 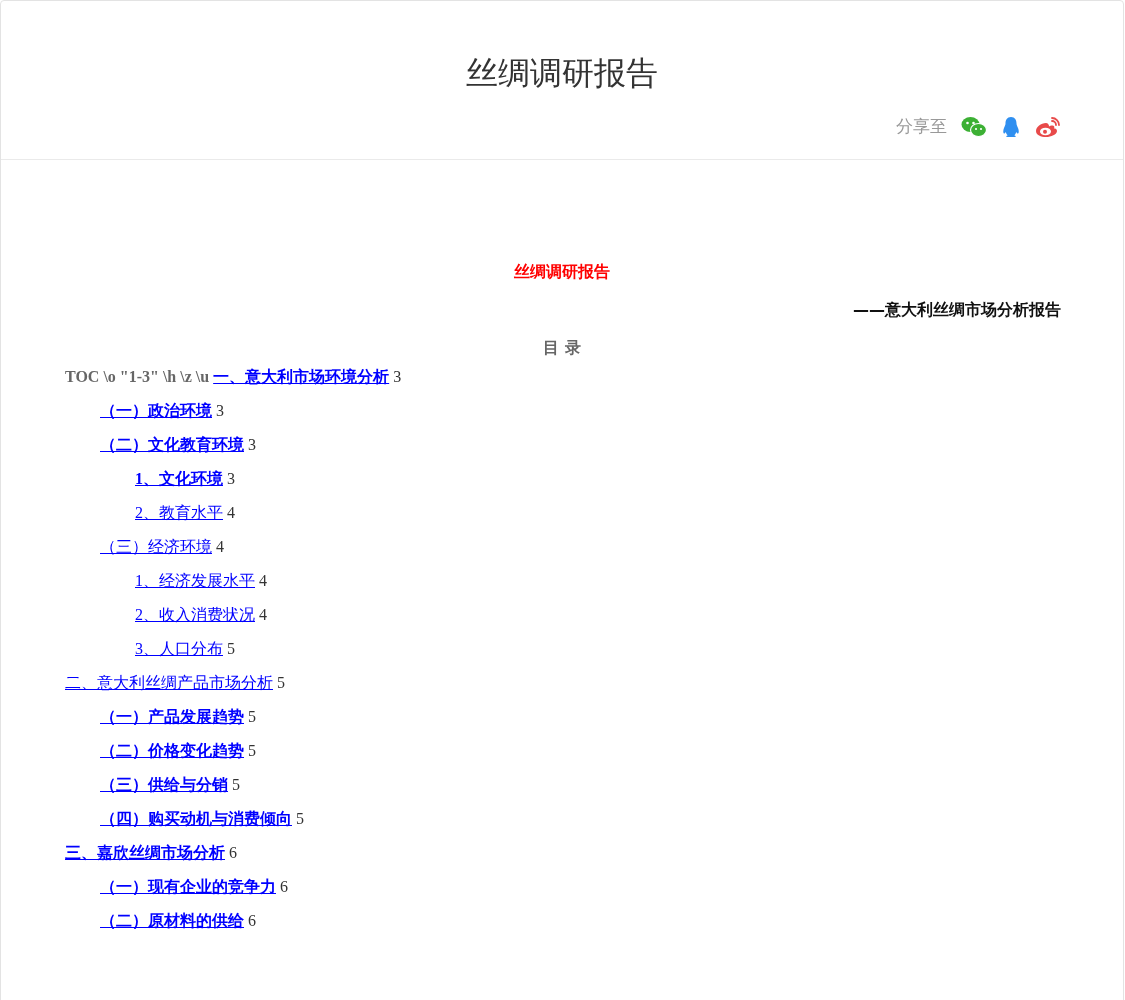 I want to click on document-title: 丝绸调研报告, so click(x=562, y=272).